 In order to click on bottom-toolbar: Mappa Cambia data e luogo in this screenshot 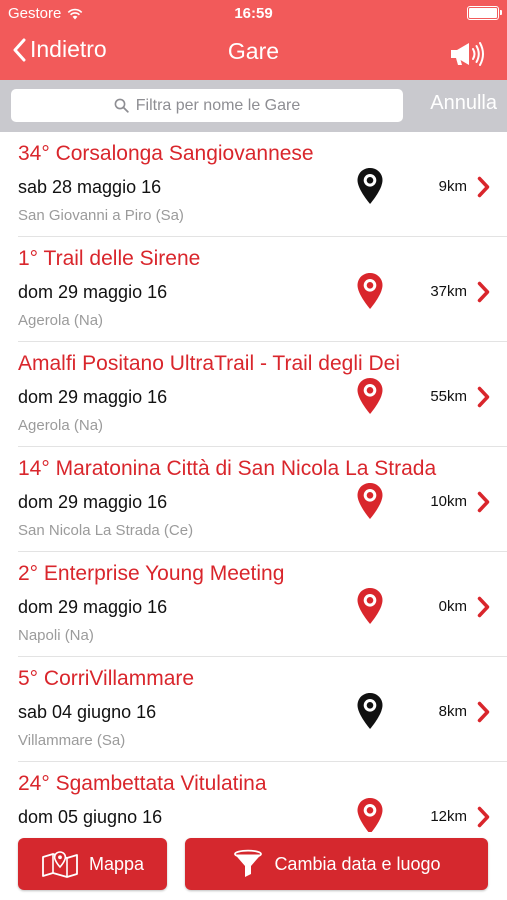, I will do `click(253, 866)`.